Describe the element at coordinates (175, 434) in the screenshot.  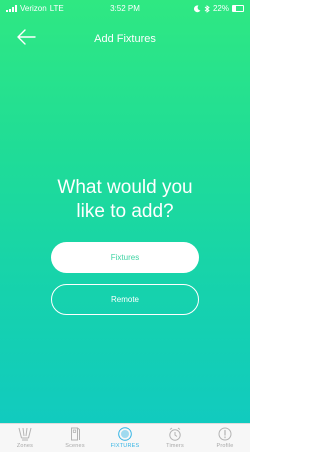
I see `timer-icon` at that location.